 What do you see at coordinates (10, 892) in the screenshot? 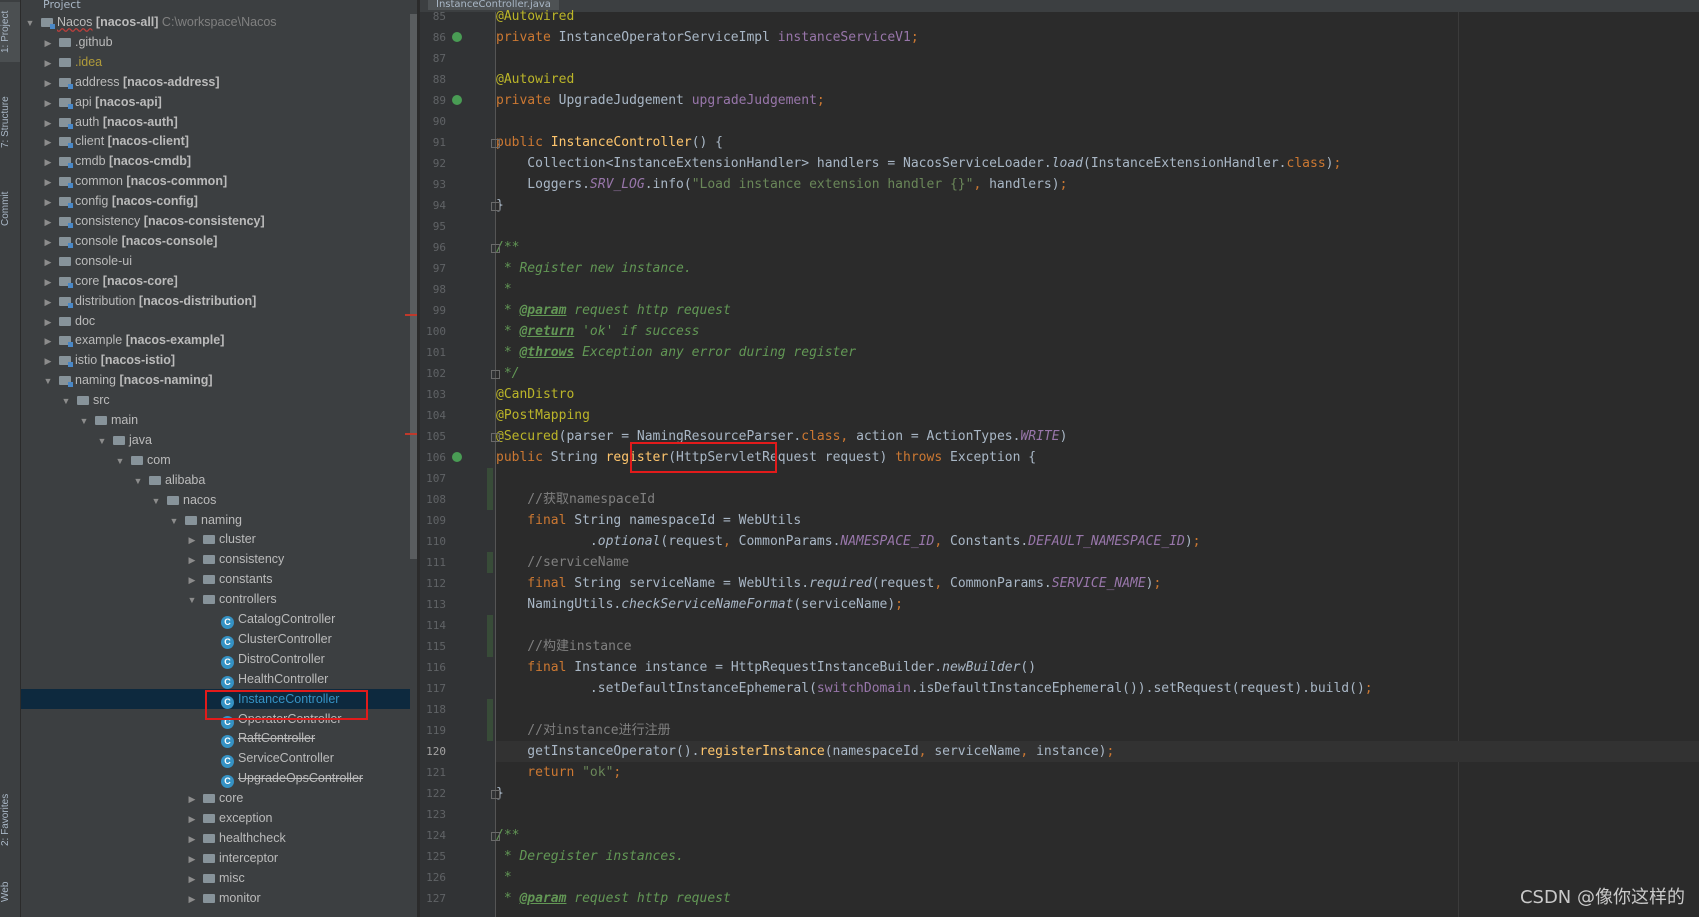
I see `web-tool-tab: Web` at bounding box center [10, 892].